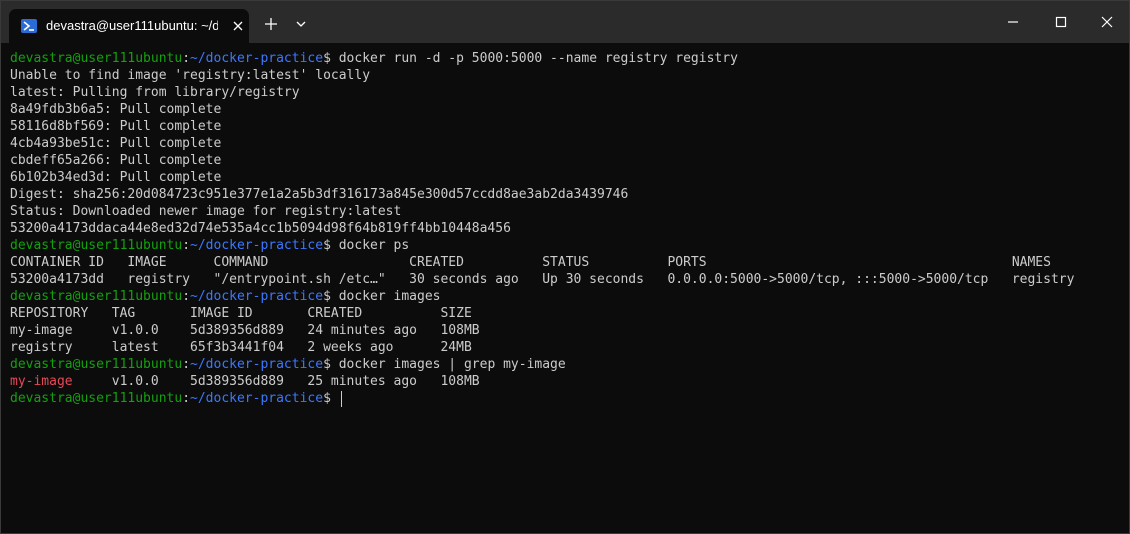  I want to click on new-tab-icon, so click(271, 24).